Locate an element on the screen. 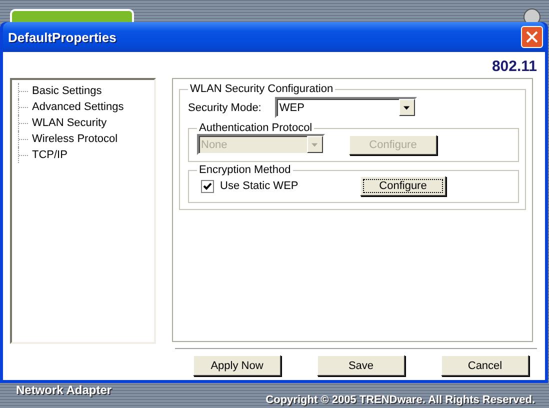 The image size is (549, 408). tree-item: Wireless Protocol is located at coordinates (75, 139).